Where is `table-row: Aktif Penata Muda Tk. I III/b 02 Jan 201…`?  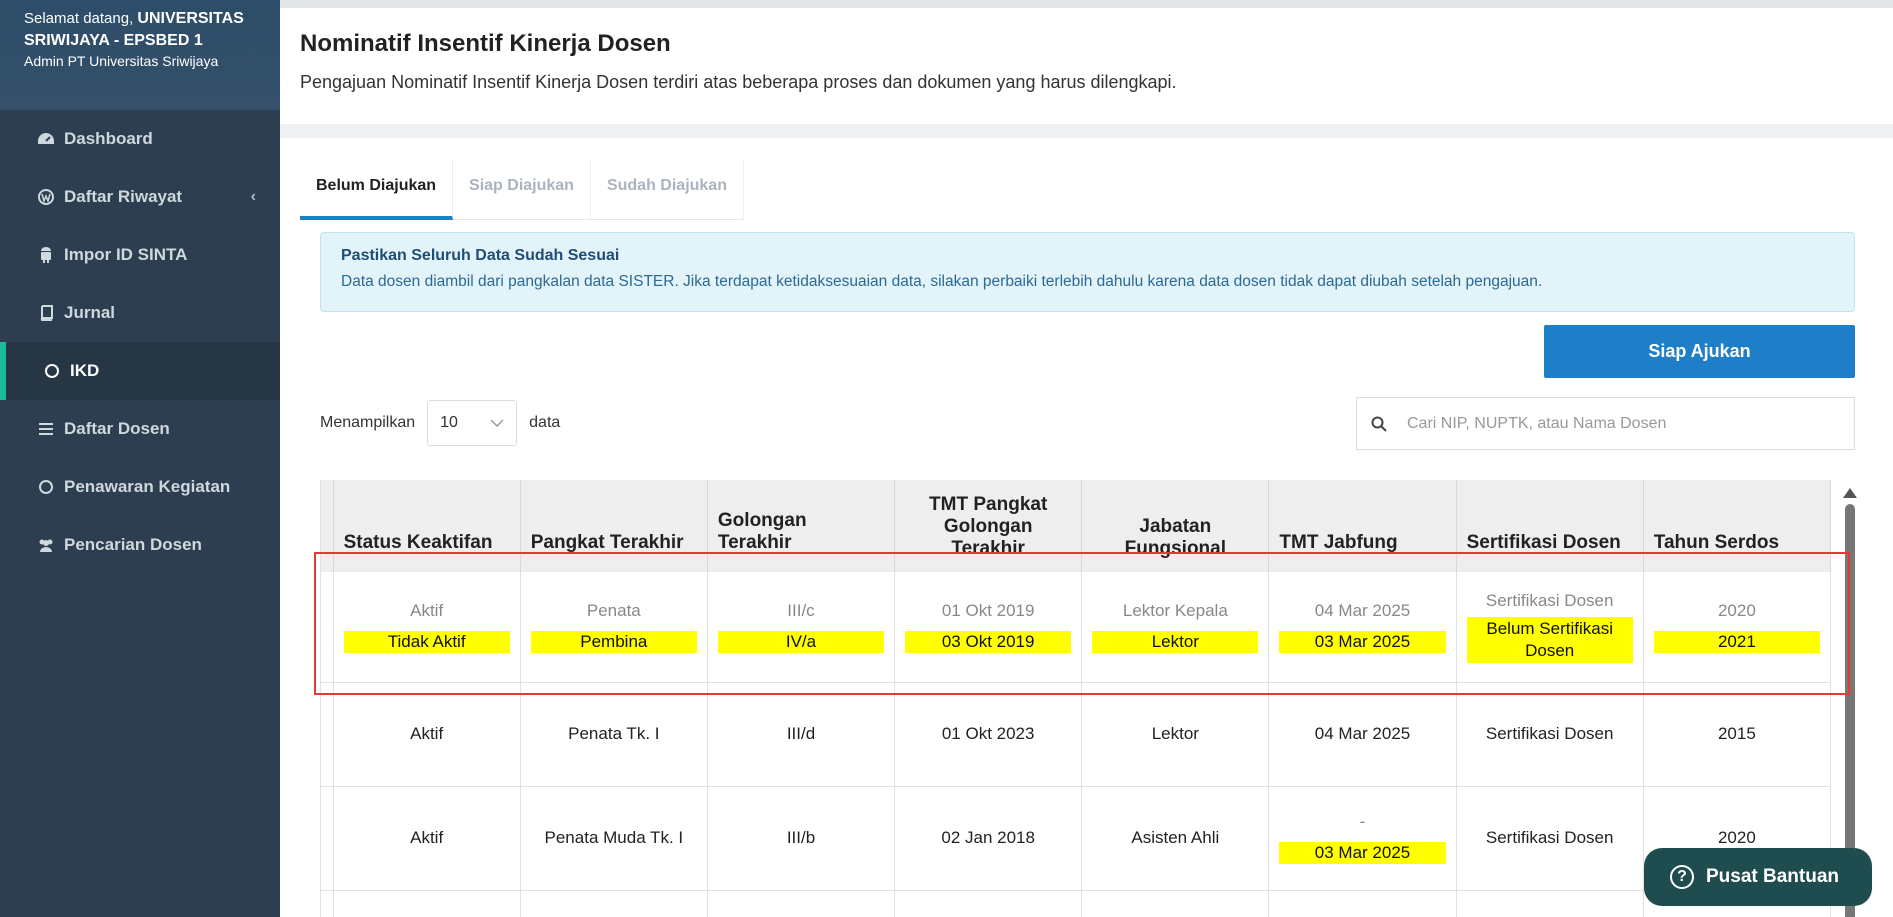
table-row: Aktif Penata Muda Tk. I III/b 02 Jan 201… is located at coordinates (1076, 838).